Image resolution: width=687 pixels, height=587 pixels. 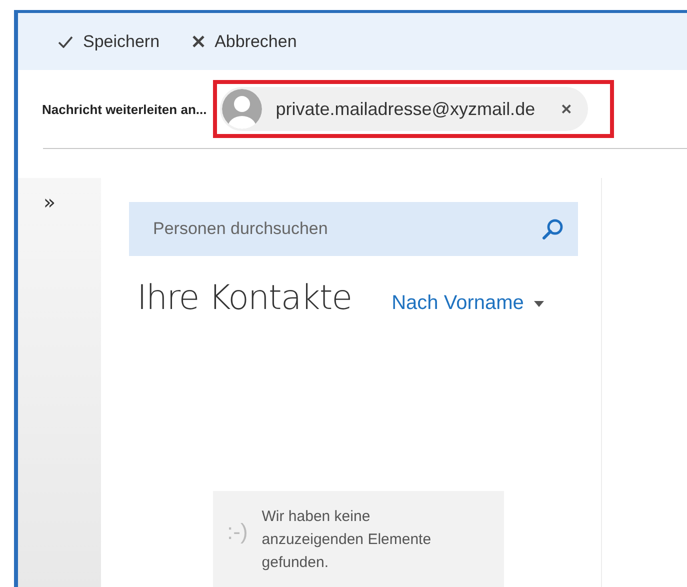 I want to click on save-button: Speichern, so click(x=109, y=42).